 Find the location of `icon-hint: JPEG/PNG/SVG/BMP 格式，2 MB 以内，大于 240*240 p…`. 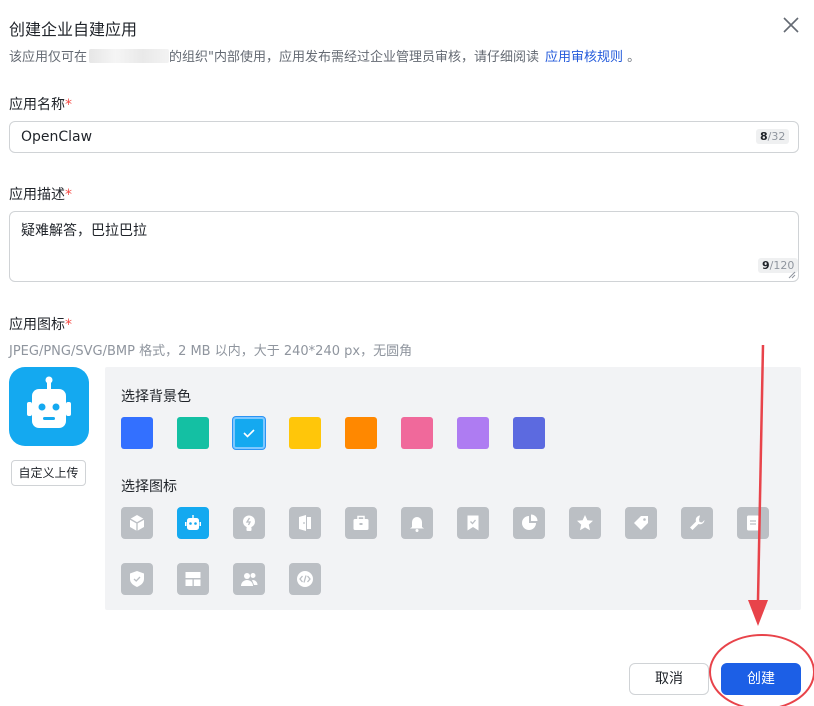

icon-hint: JPEG/PNG/SVG/BMP 格式，2 MB 以内，大于 240*240 p… is located at coordinates (211, 351).